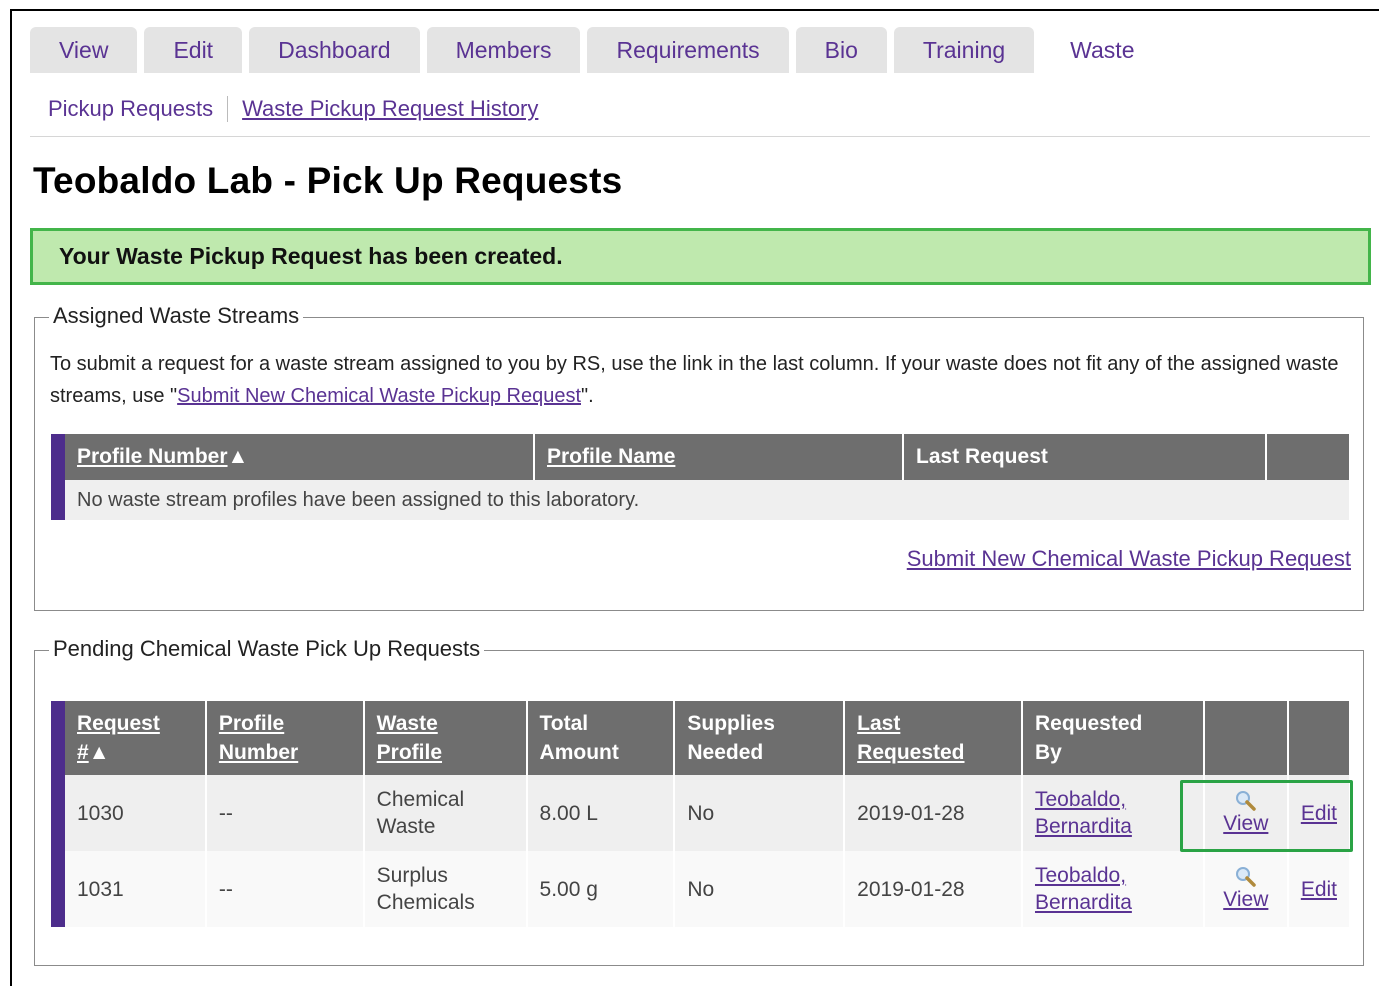 This screenshot has width=1379, height=986. What do you see at coordinates (611, 456) in the screenshot?
I see `sort-profile-name-link: Profile Name` at bounding box center [611, 456].